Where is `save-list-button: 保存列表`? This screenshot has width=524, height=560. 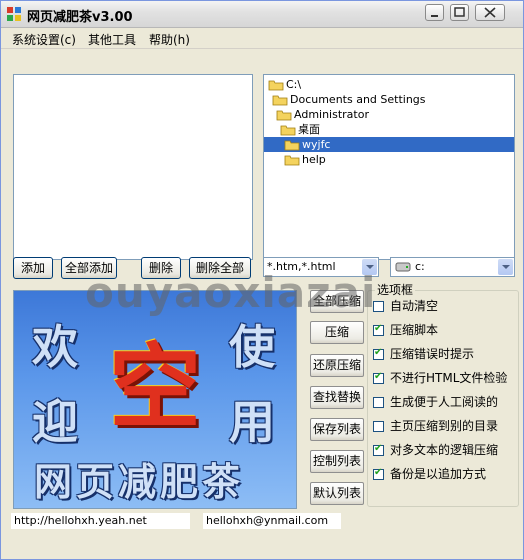
save-list-button: 保存列表 is located at coordinates (337, 429).